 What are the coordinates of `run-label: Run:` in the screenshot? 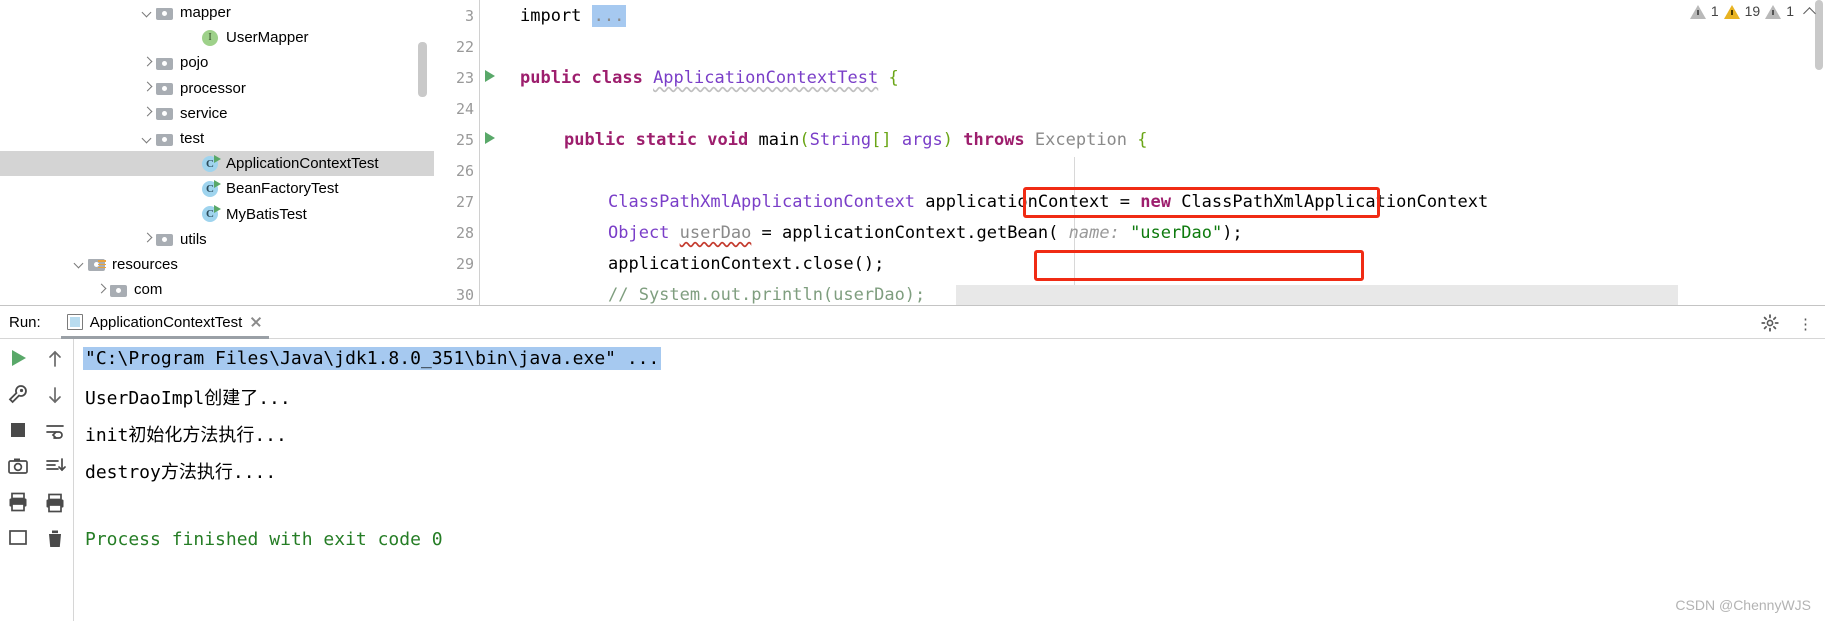 It's located at (25, 322).